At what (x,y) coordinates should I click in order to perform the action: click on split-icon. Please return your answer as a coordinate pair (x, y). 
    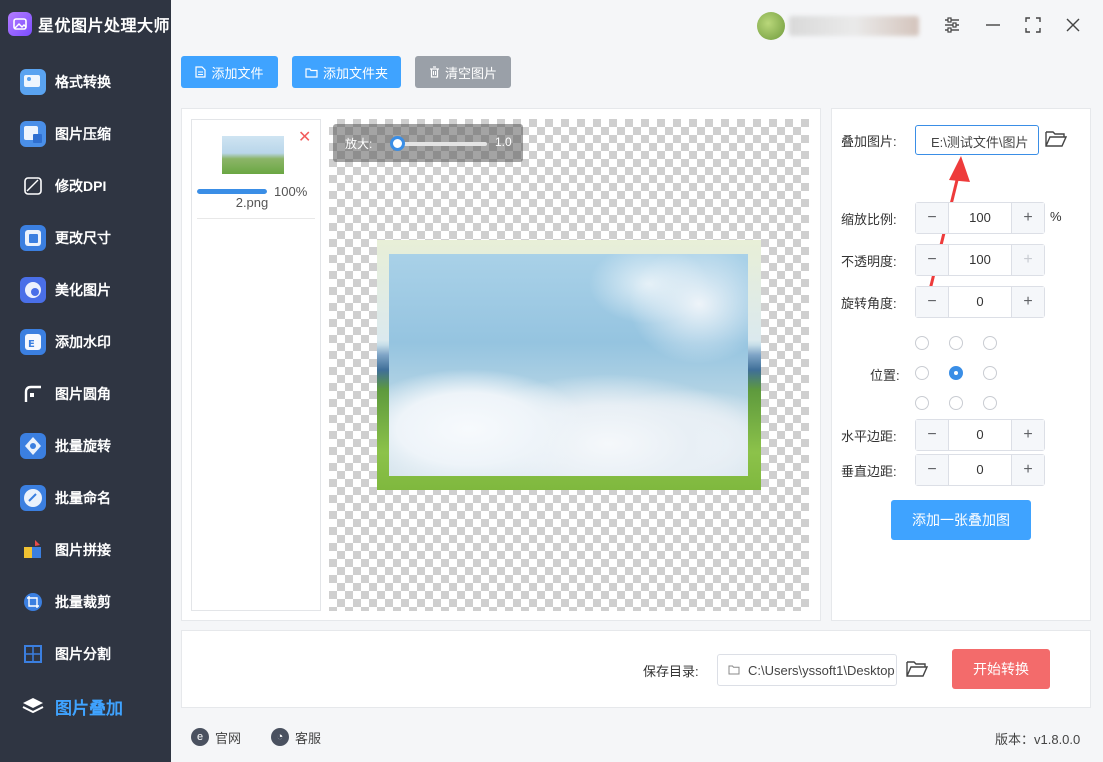
    Looking at the image, I should click on (33, 654).